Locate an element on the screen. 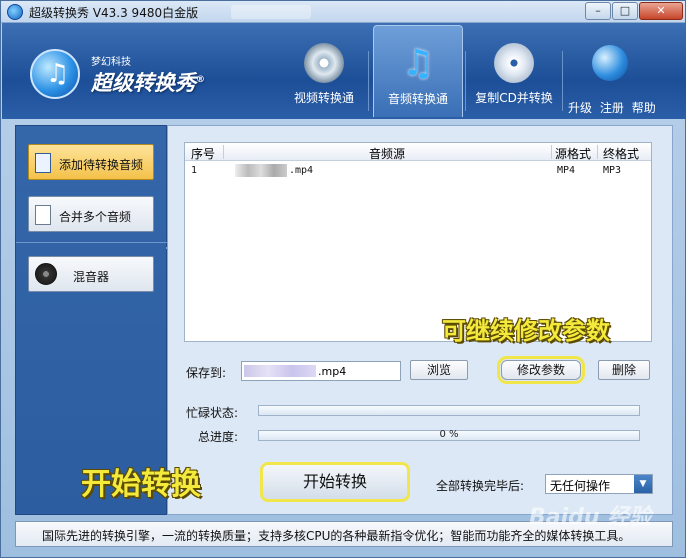 This screenshot has height=558, width=686. brand-small: 梦幻科技 is located at coordinates (111, 62).